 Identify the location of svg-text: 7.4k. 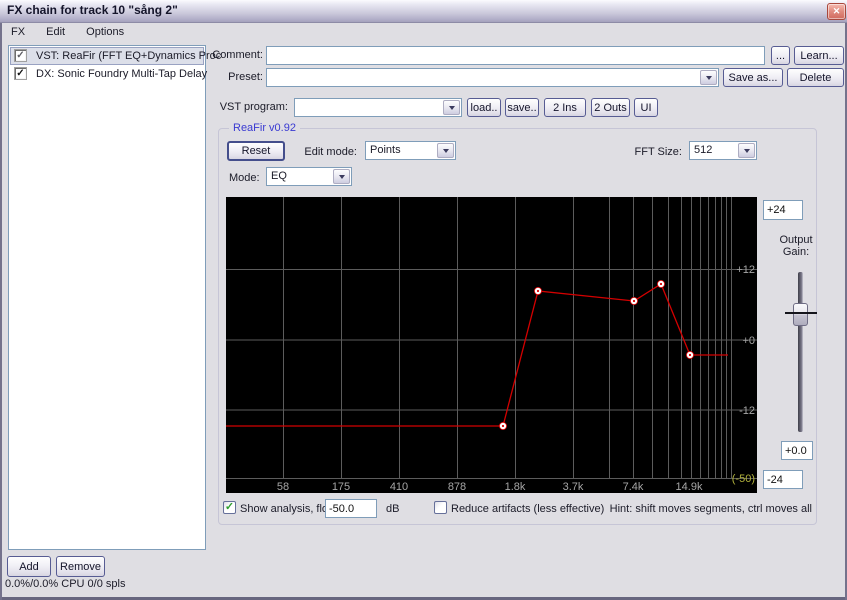
(633, 487).